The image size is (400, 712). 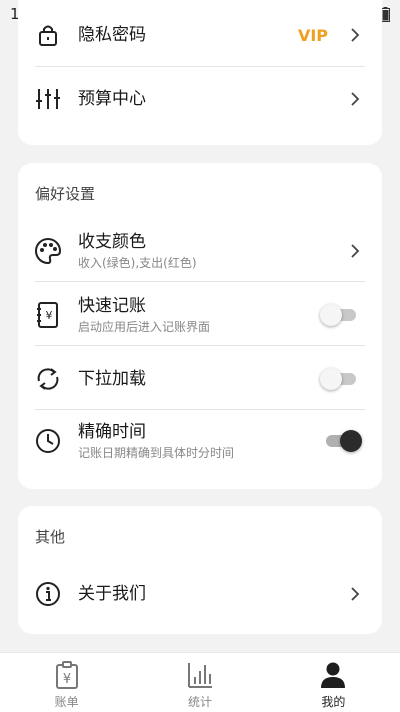 What do you see at coordinates (48, 441) in the screenshot?
I see `clock-icon` at bounding box center [48, 441].